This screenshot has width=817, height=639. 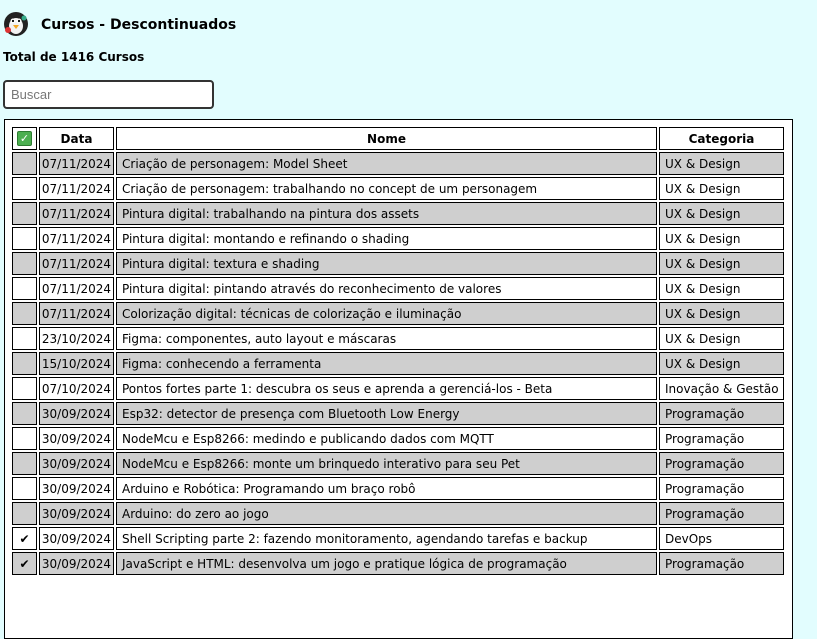 I want to click on row-category: Inovação & Gestão, so click(x=721, y=388).